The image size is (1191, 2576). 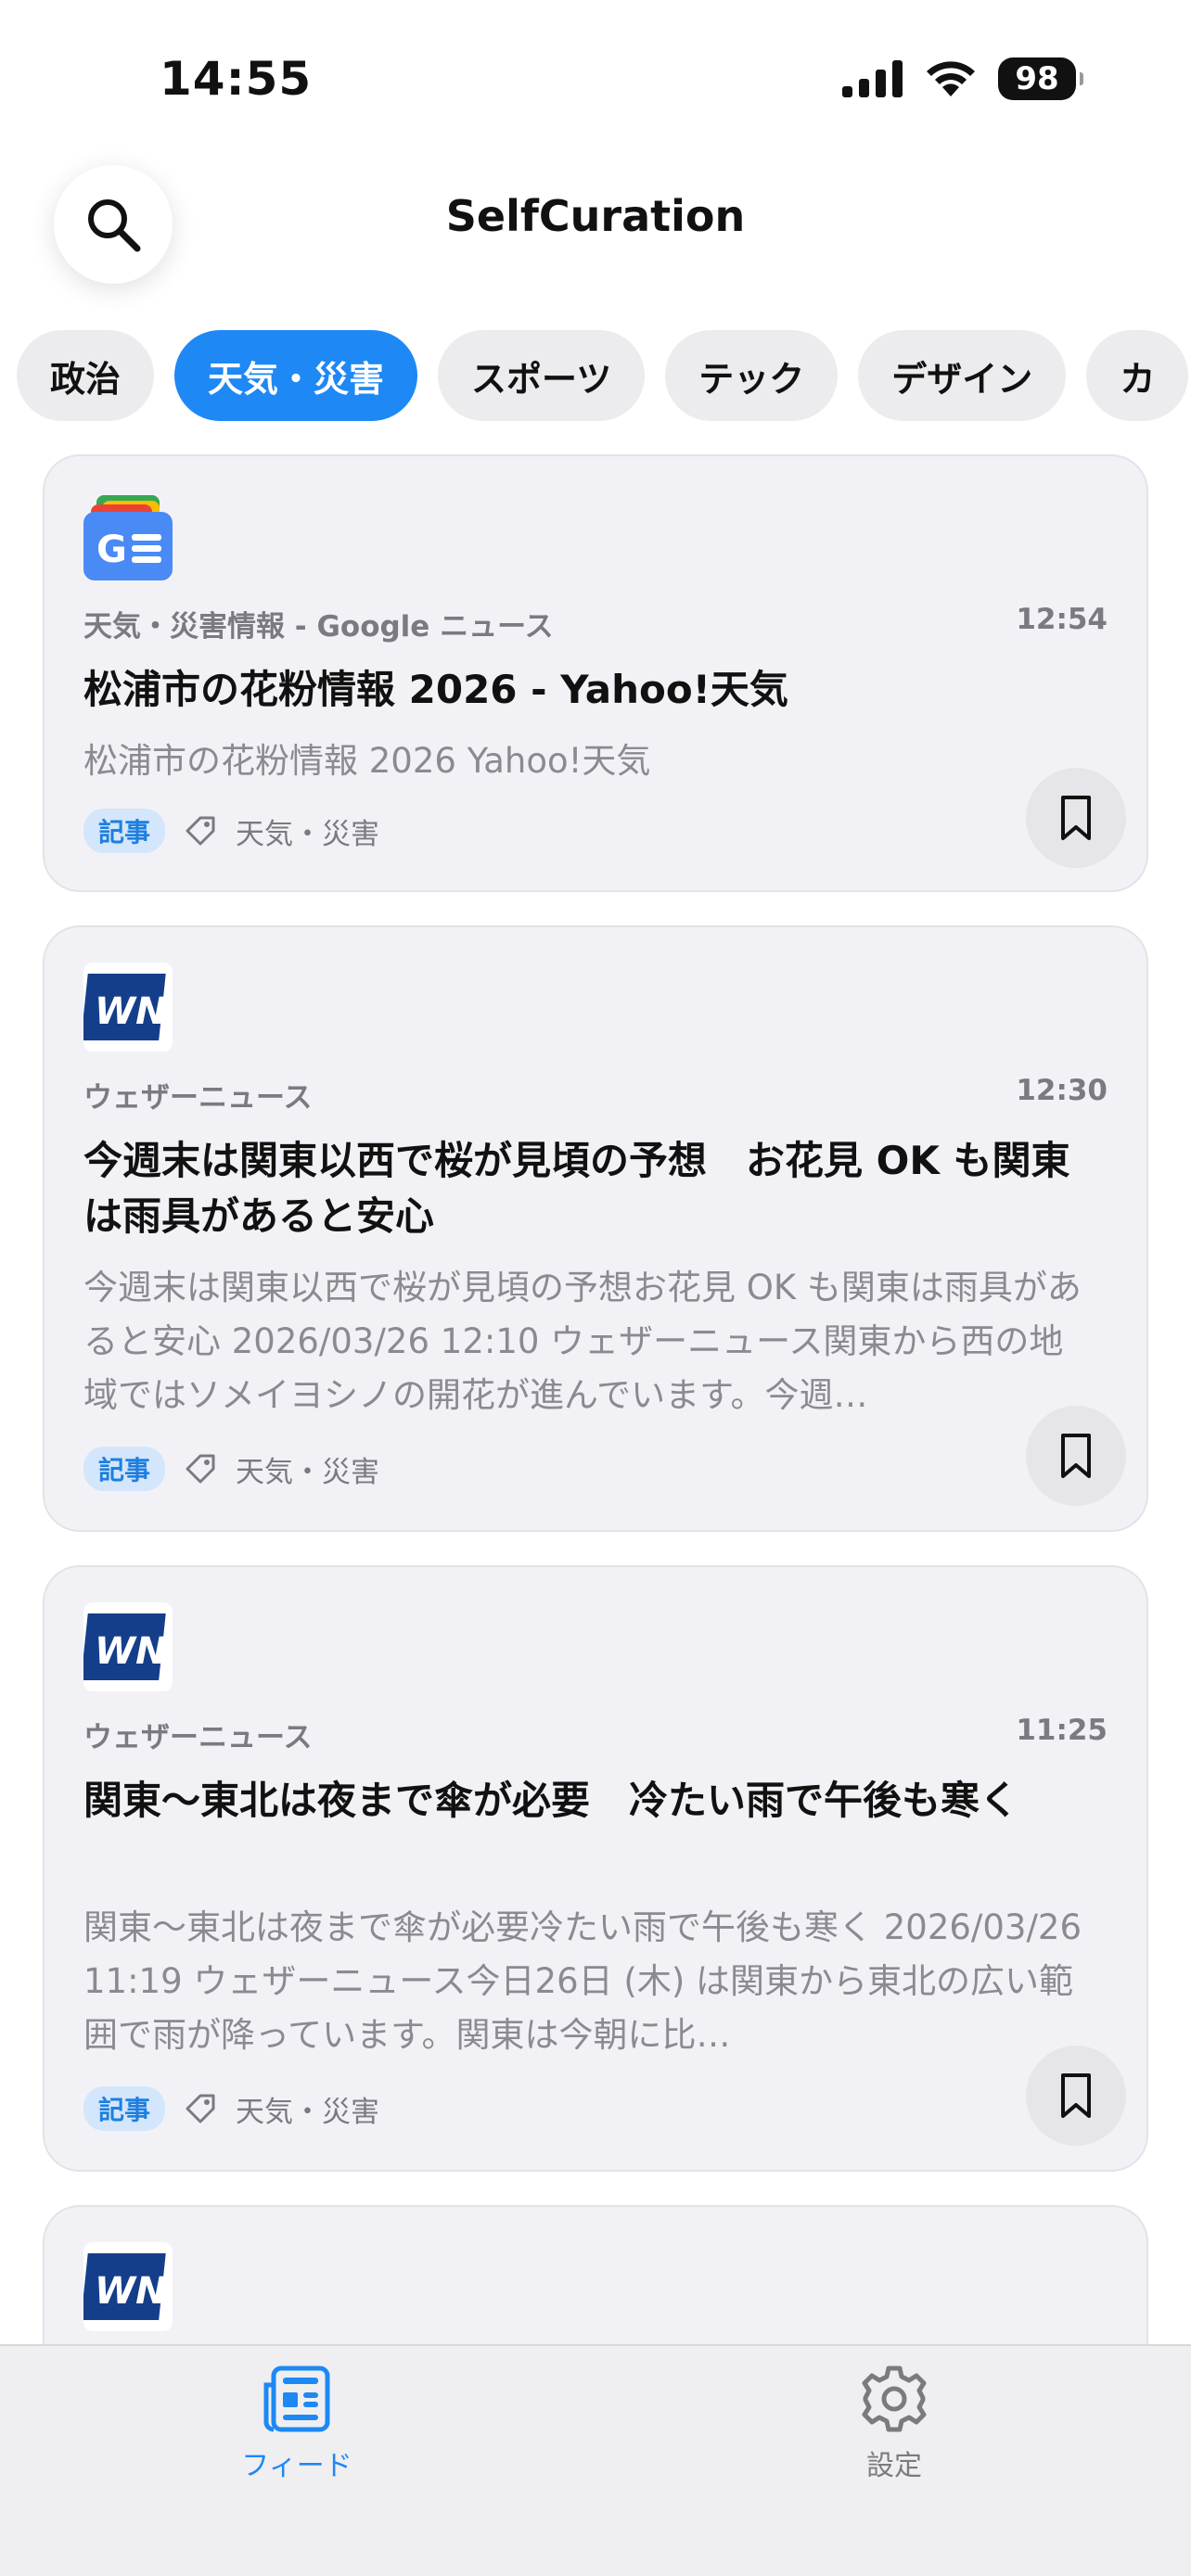 I want to click on wifi-icon, so click(x=951, y=79).